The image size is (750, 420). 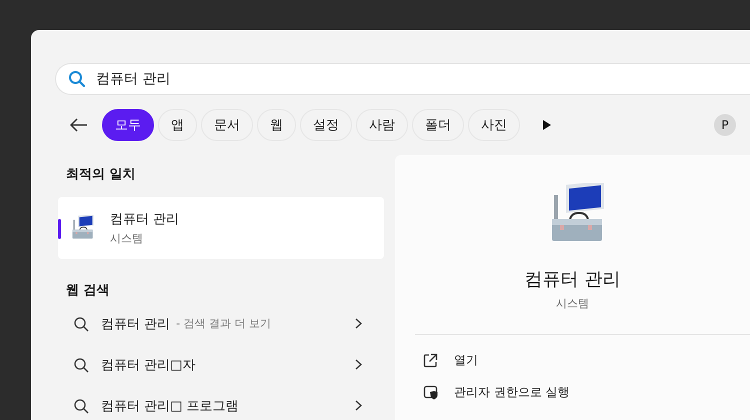 I want to click on external-link-icon, so click(x=430, y=360).